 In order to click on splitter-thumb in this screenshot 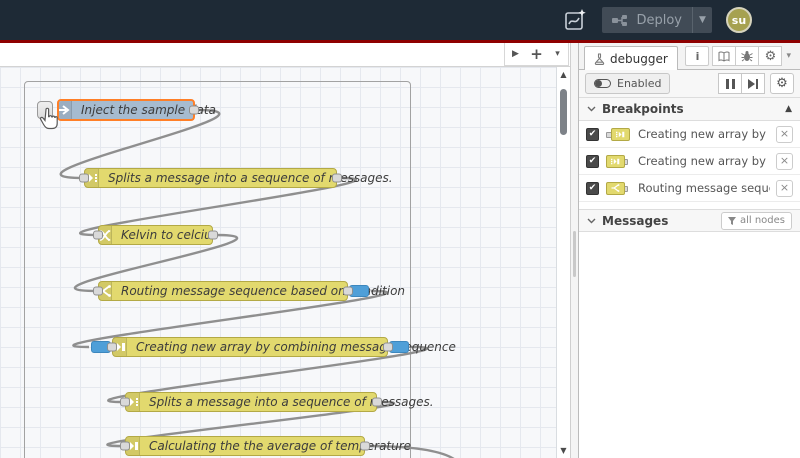, I will do `click(574, 254)`.